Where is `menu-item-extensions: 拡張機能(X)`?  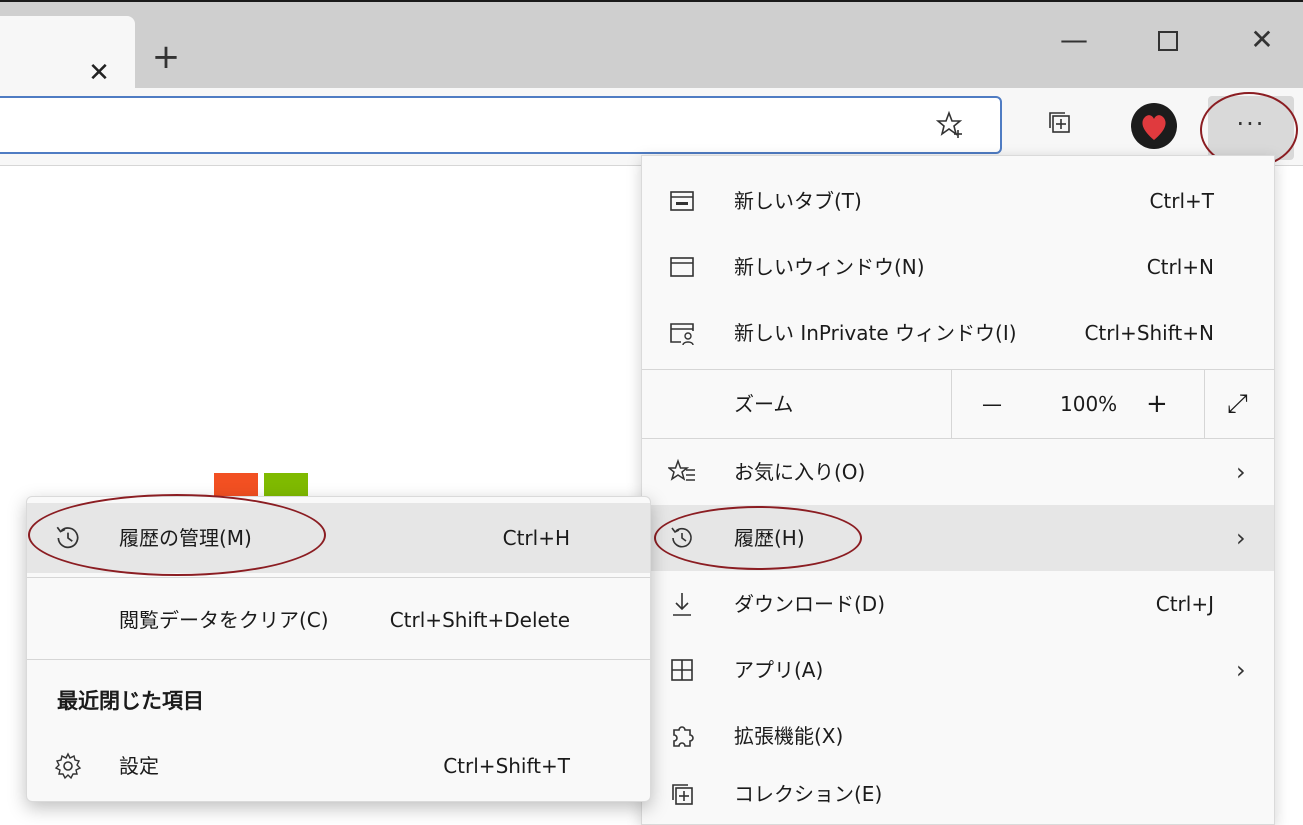 menu-item-extensions: 拡張機能(X) is located at coordinates (958, 736).